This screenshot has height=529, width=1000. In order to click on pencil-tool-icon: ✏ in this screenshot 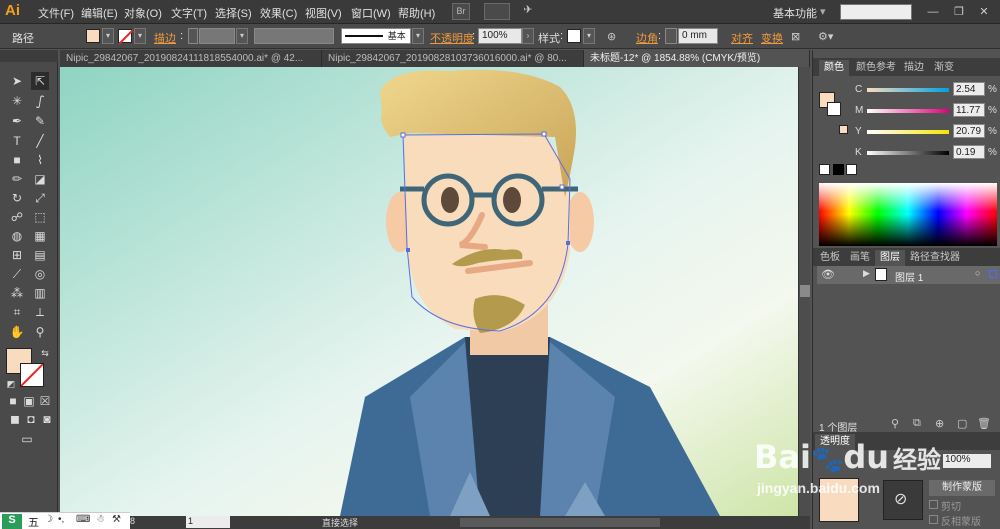, I will do `click(17, 179)`.